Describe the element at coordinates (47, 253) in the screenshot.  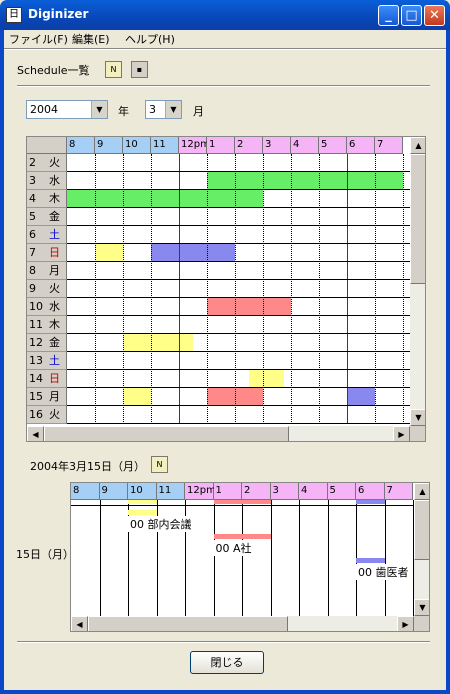
I see `day-row-header: 7日` at that location.